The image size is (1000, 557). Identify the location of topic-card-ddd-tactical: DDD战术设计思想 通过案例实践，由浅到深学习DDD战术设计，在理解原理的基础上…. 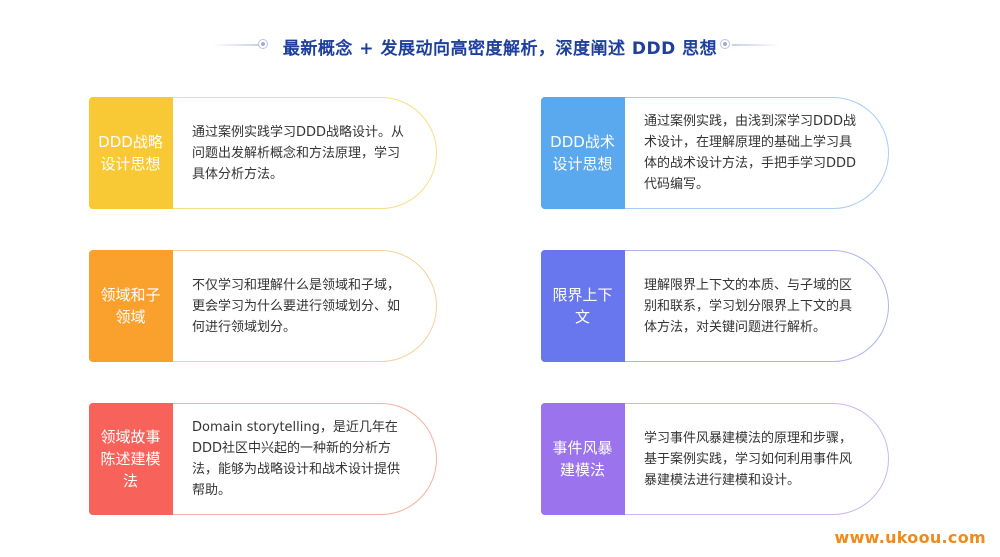
(714, 152).